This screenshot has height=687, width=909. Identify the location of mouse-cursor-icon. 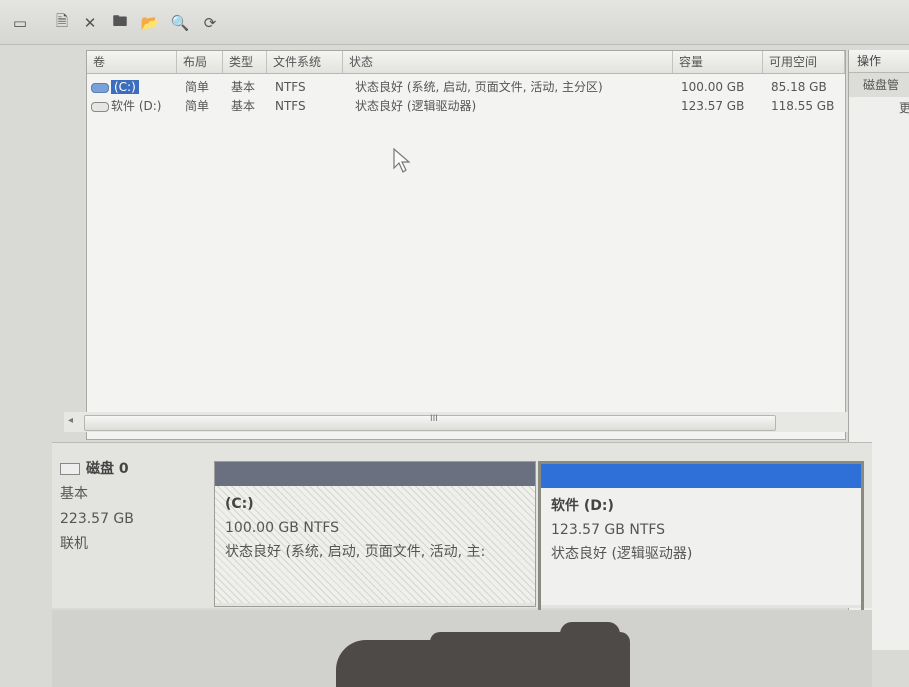
(402, 160).